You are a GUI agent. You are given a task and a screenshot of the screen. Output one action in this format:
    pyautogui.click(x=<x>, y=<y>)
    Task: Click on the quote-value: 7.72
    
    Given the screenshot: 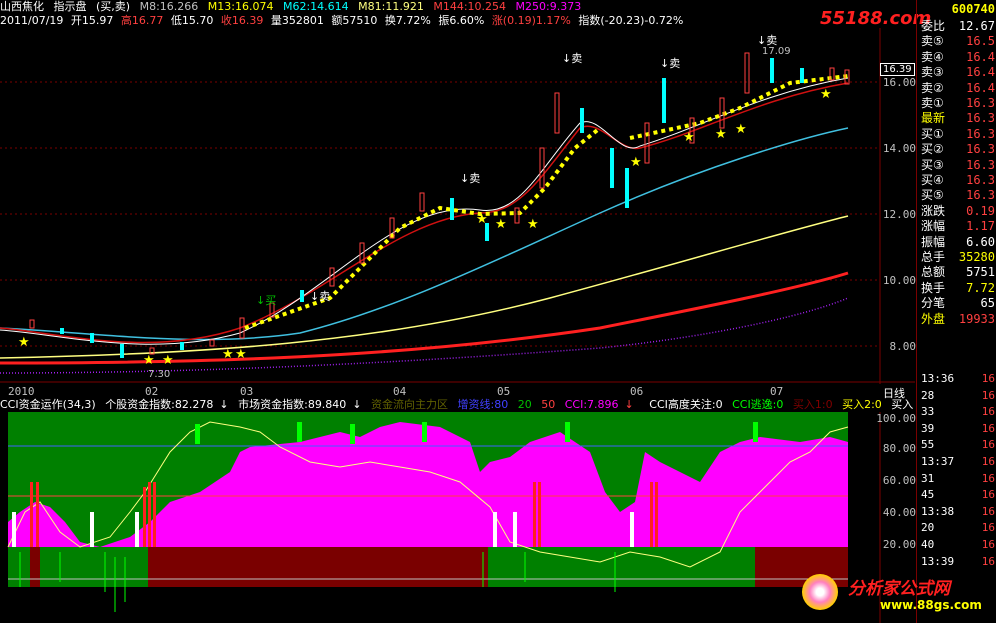 What is the action you would take?
    pyautogui.click(x=980, y=287)
    